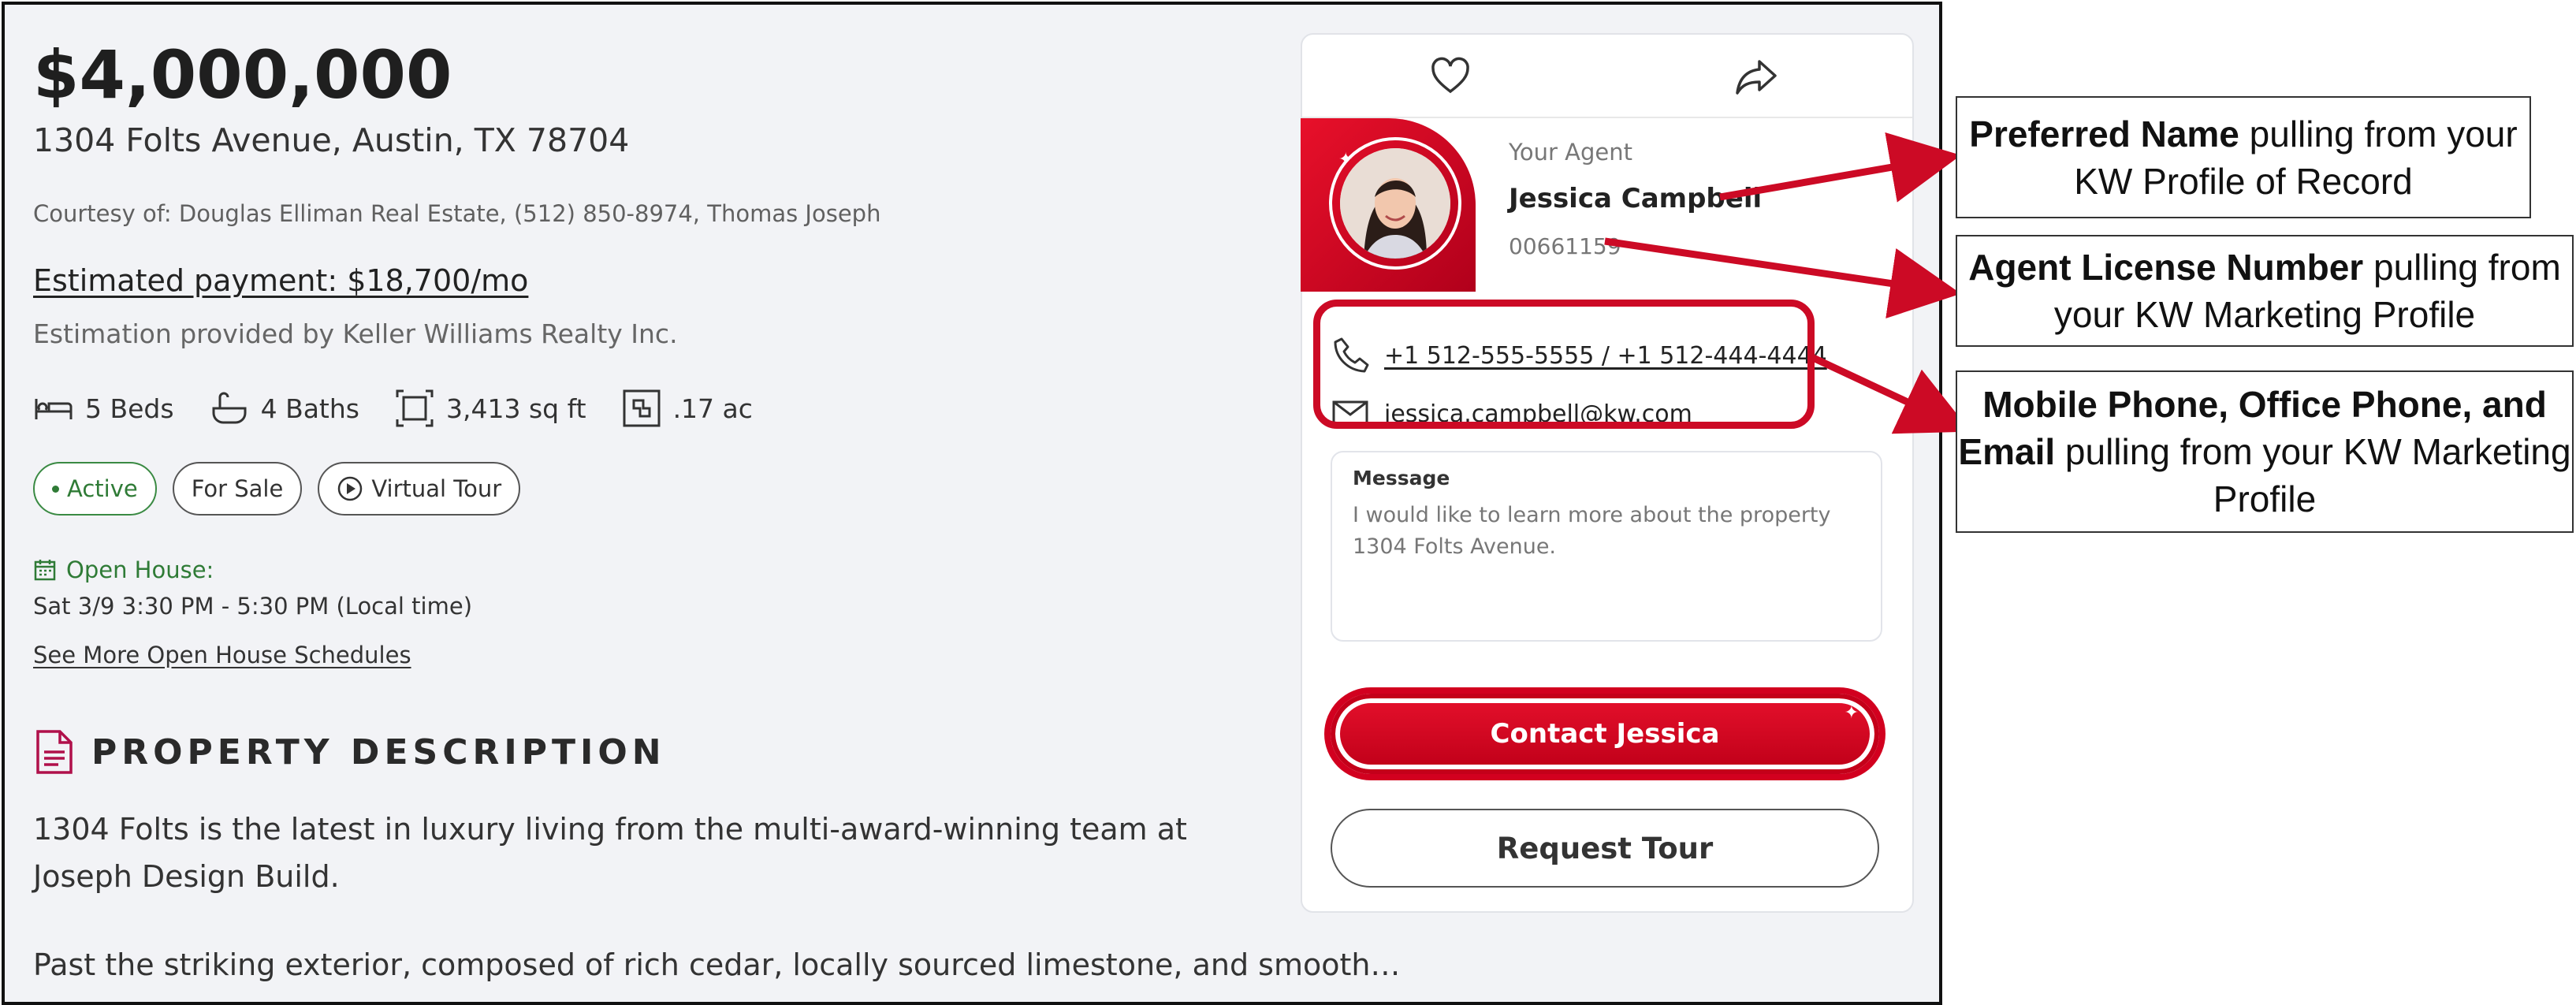 The height and width of the screenshot is (1005, 2576). What do you see at coordinates (712, 408) in the screenshot?
I see `acres-label: .17 ac` at bounding box center [712, 408].